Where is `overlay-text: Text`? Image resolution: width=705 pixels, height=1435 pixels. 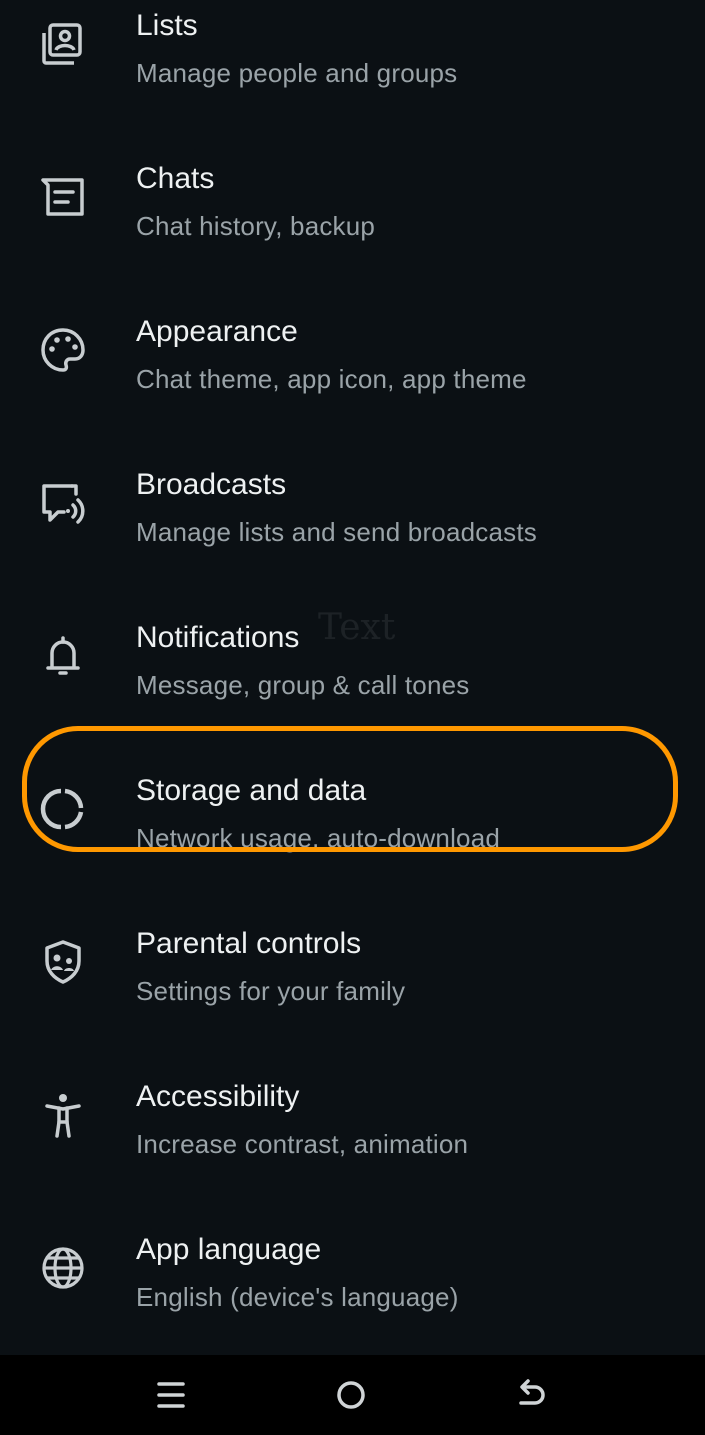
overlay-text: Text is located at coordinates (357, 627).